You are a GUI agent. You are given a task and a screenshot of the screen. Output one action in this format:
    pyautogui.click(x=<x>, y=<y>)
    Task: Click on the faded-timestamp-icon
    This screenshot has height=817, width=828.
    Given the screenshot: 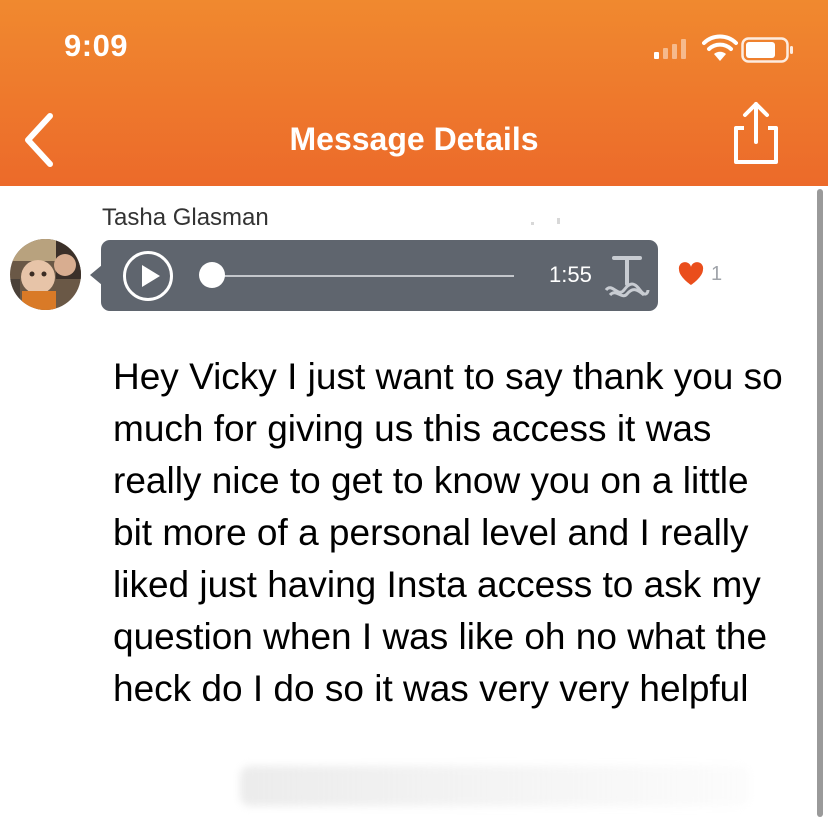 What is the action you would take?
    pyautogui.click(x=545, y=221)
    